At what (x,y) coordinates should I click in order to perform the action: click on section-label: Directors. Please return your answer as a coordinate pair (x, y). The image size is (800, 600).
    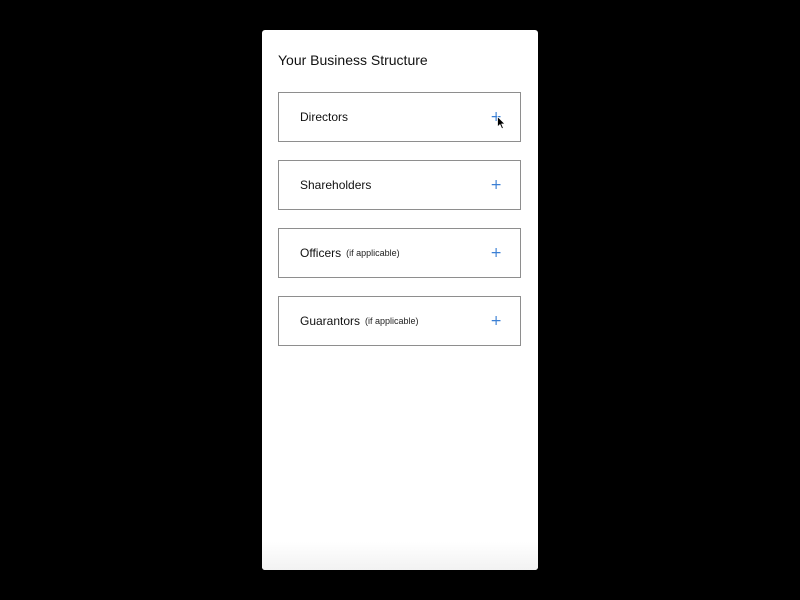
    Looking at the image, I should click on (324, 117).